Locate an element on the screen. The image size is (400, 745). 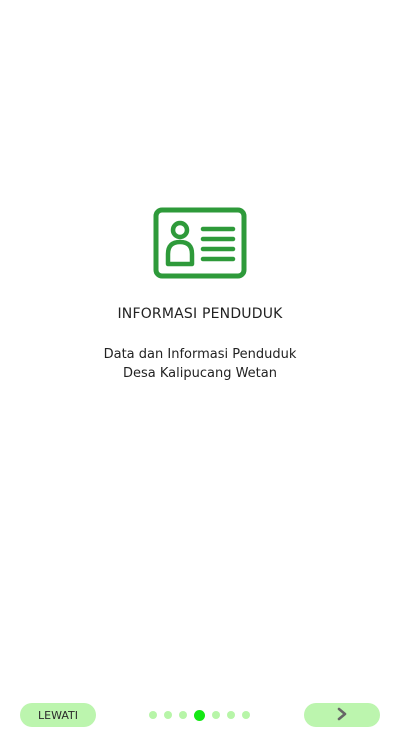
next-button is located at coordinates (342, 715).